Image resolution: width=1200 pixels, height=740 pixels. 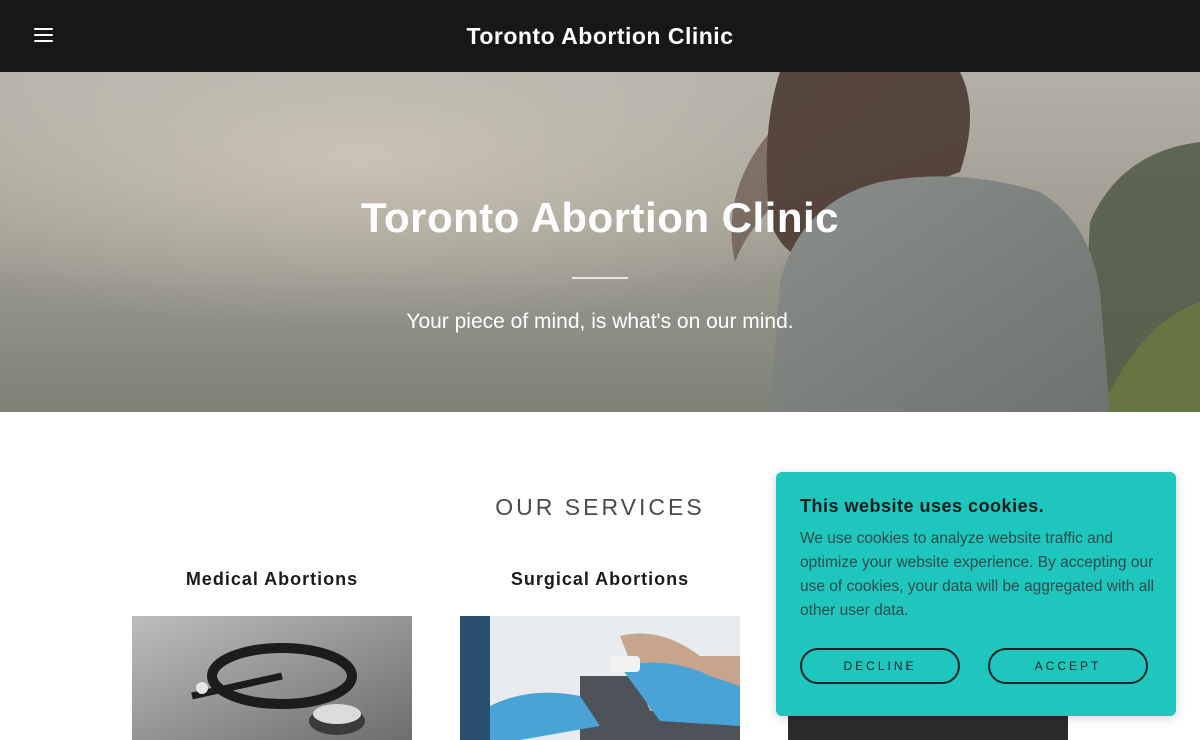 I want to click on site-title: Toronto Abortion Clinic, so click(x=600, y=36).